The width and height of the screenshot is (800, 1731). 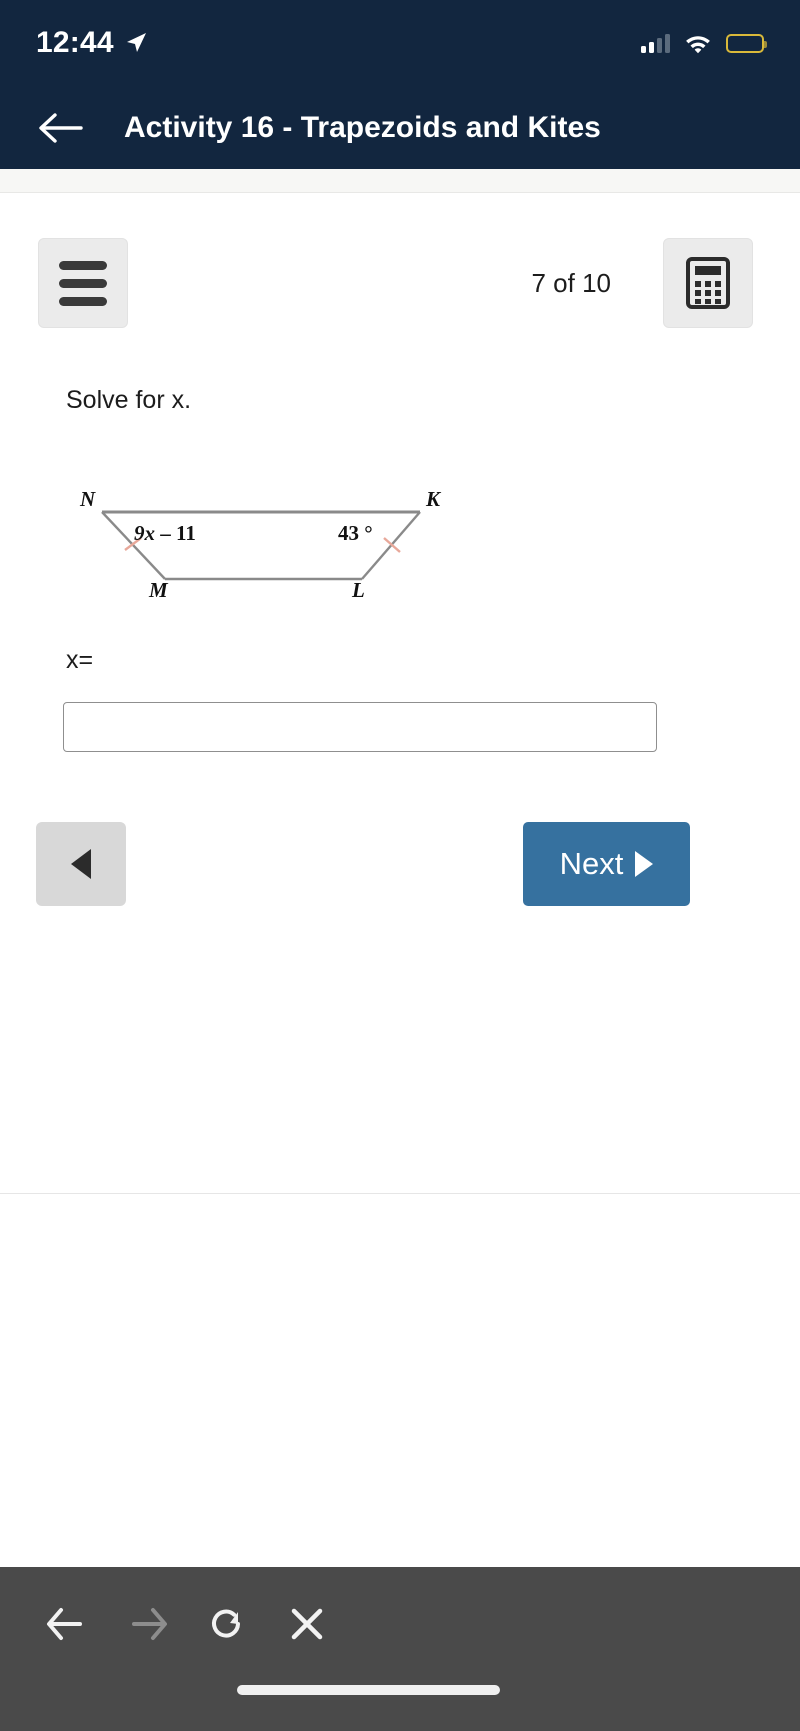 I want to click on cellular-bars-icon, so click(x=655, y=43).